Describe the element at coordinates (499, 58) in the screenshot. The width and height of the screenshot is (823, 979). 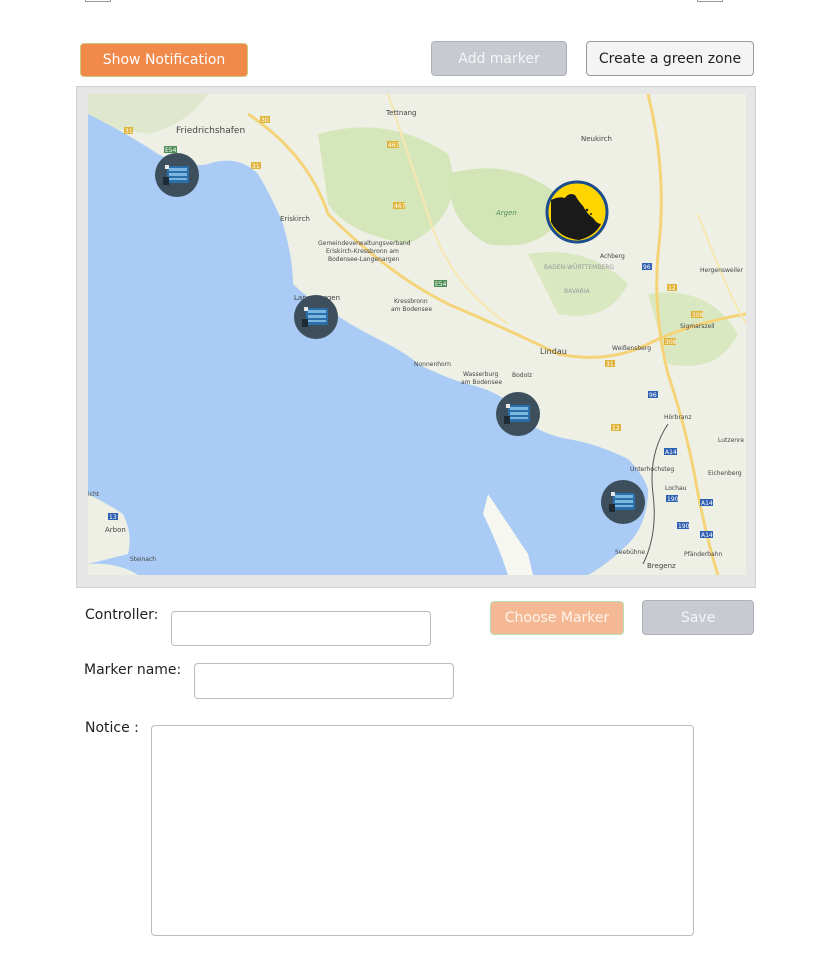
I see `add-marker-button: Add marker` at that location.